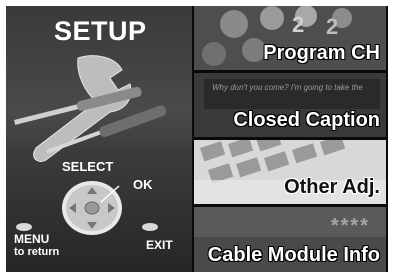 The image size is (396, 278). What do you see at coordinates (24, 227) in the screenshot?
I see `menu-button-icon` at bounding box center [24, 227].